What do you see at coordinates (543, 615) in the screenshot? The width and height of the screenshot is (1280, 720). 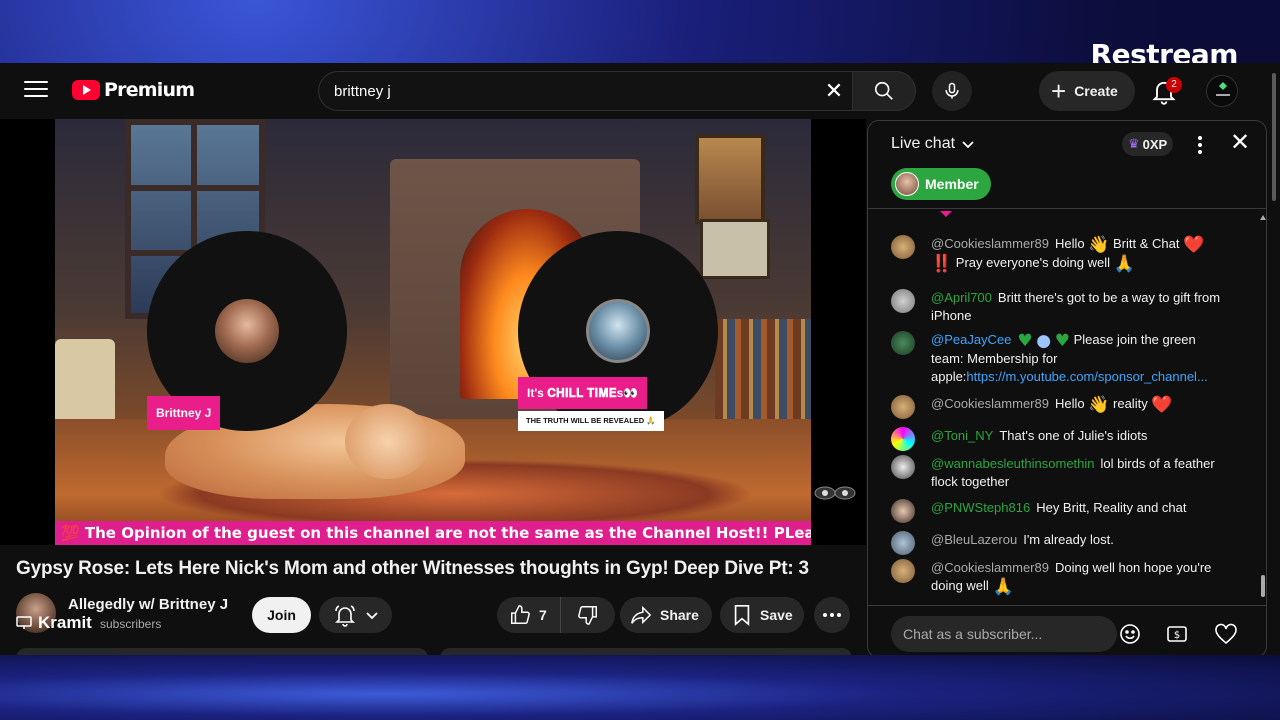 I see `like-count: 7` at bounding box center [543, 615].